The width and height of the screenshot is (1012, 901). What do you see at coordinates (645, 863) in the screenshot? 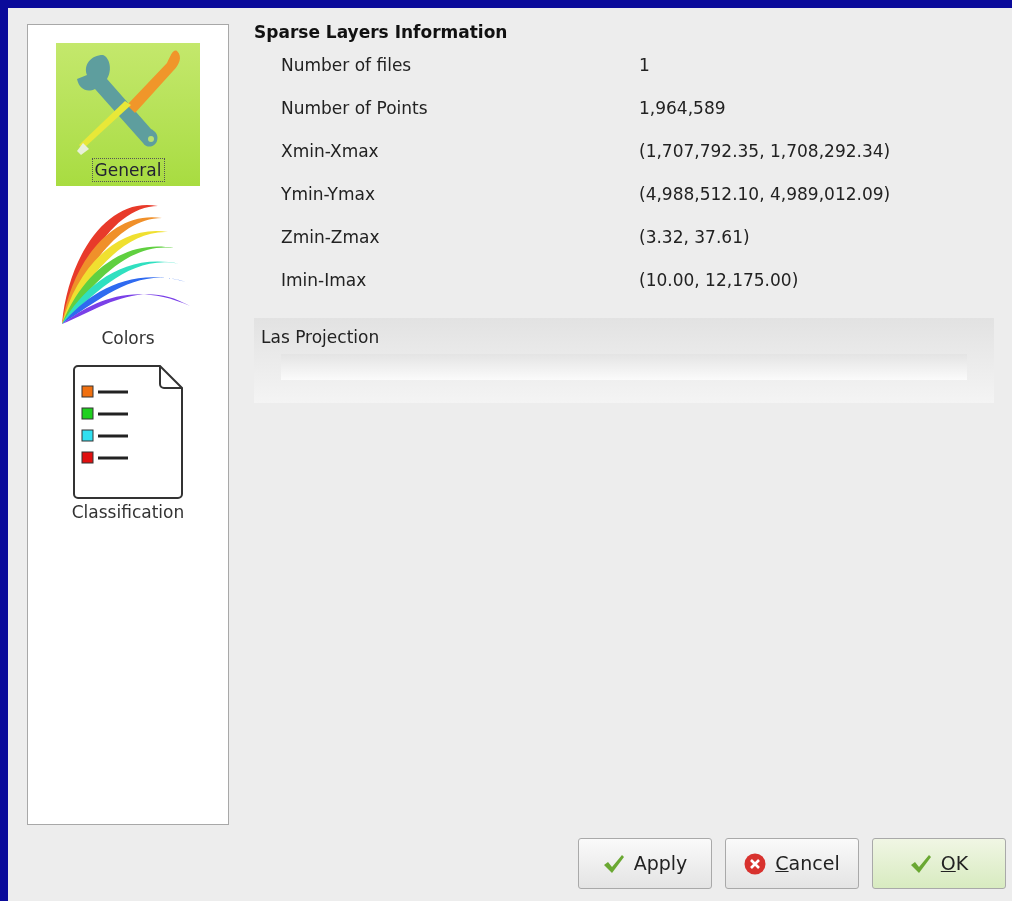
I see `dialog-button: Apply` at bounding box center [645, 863].